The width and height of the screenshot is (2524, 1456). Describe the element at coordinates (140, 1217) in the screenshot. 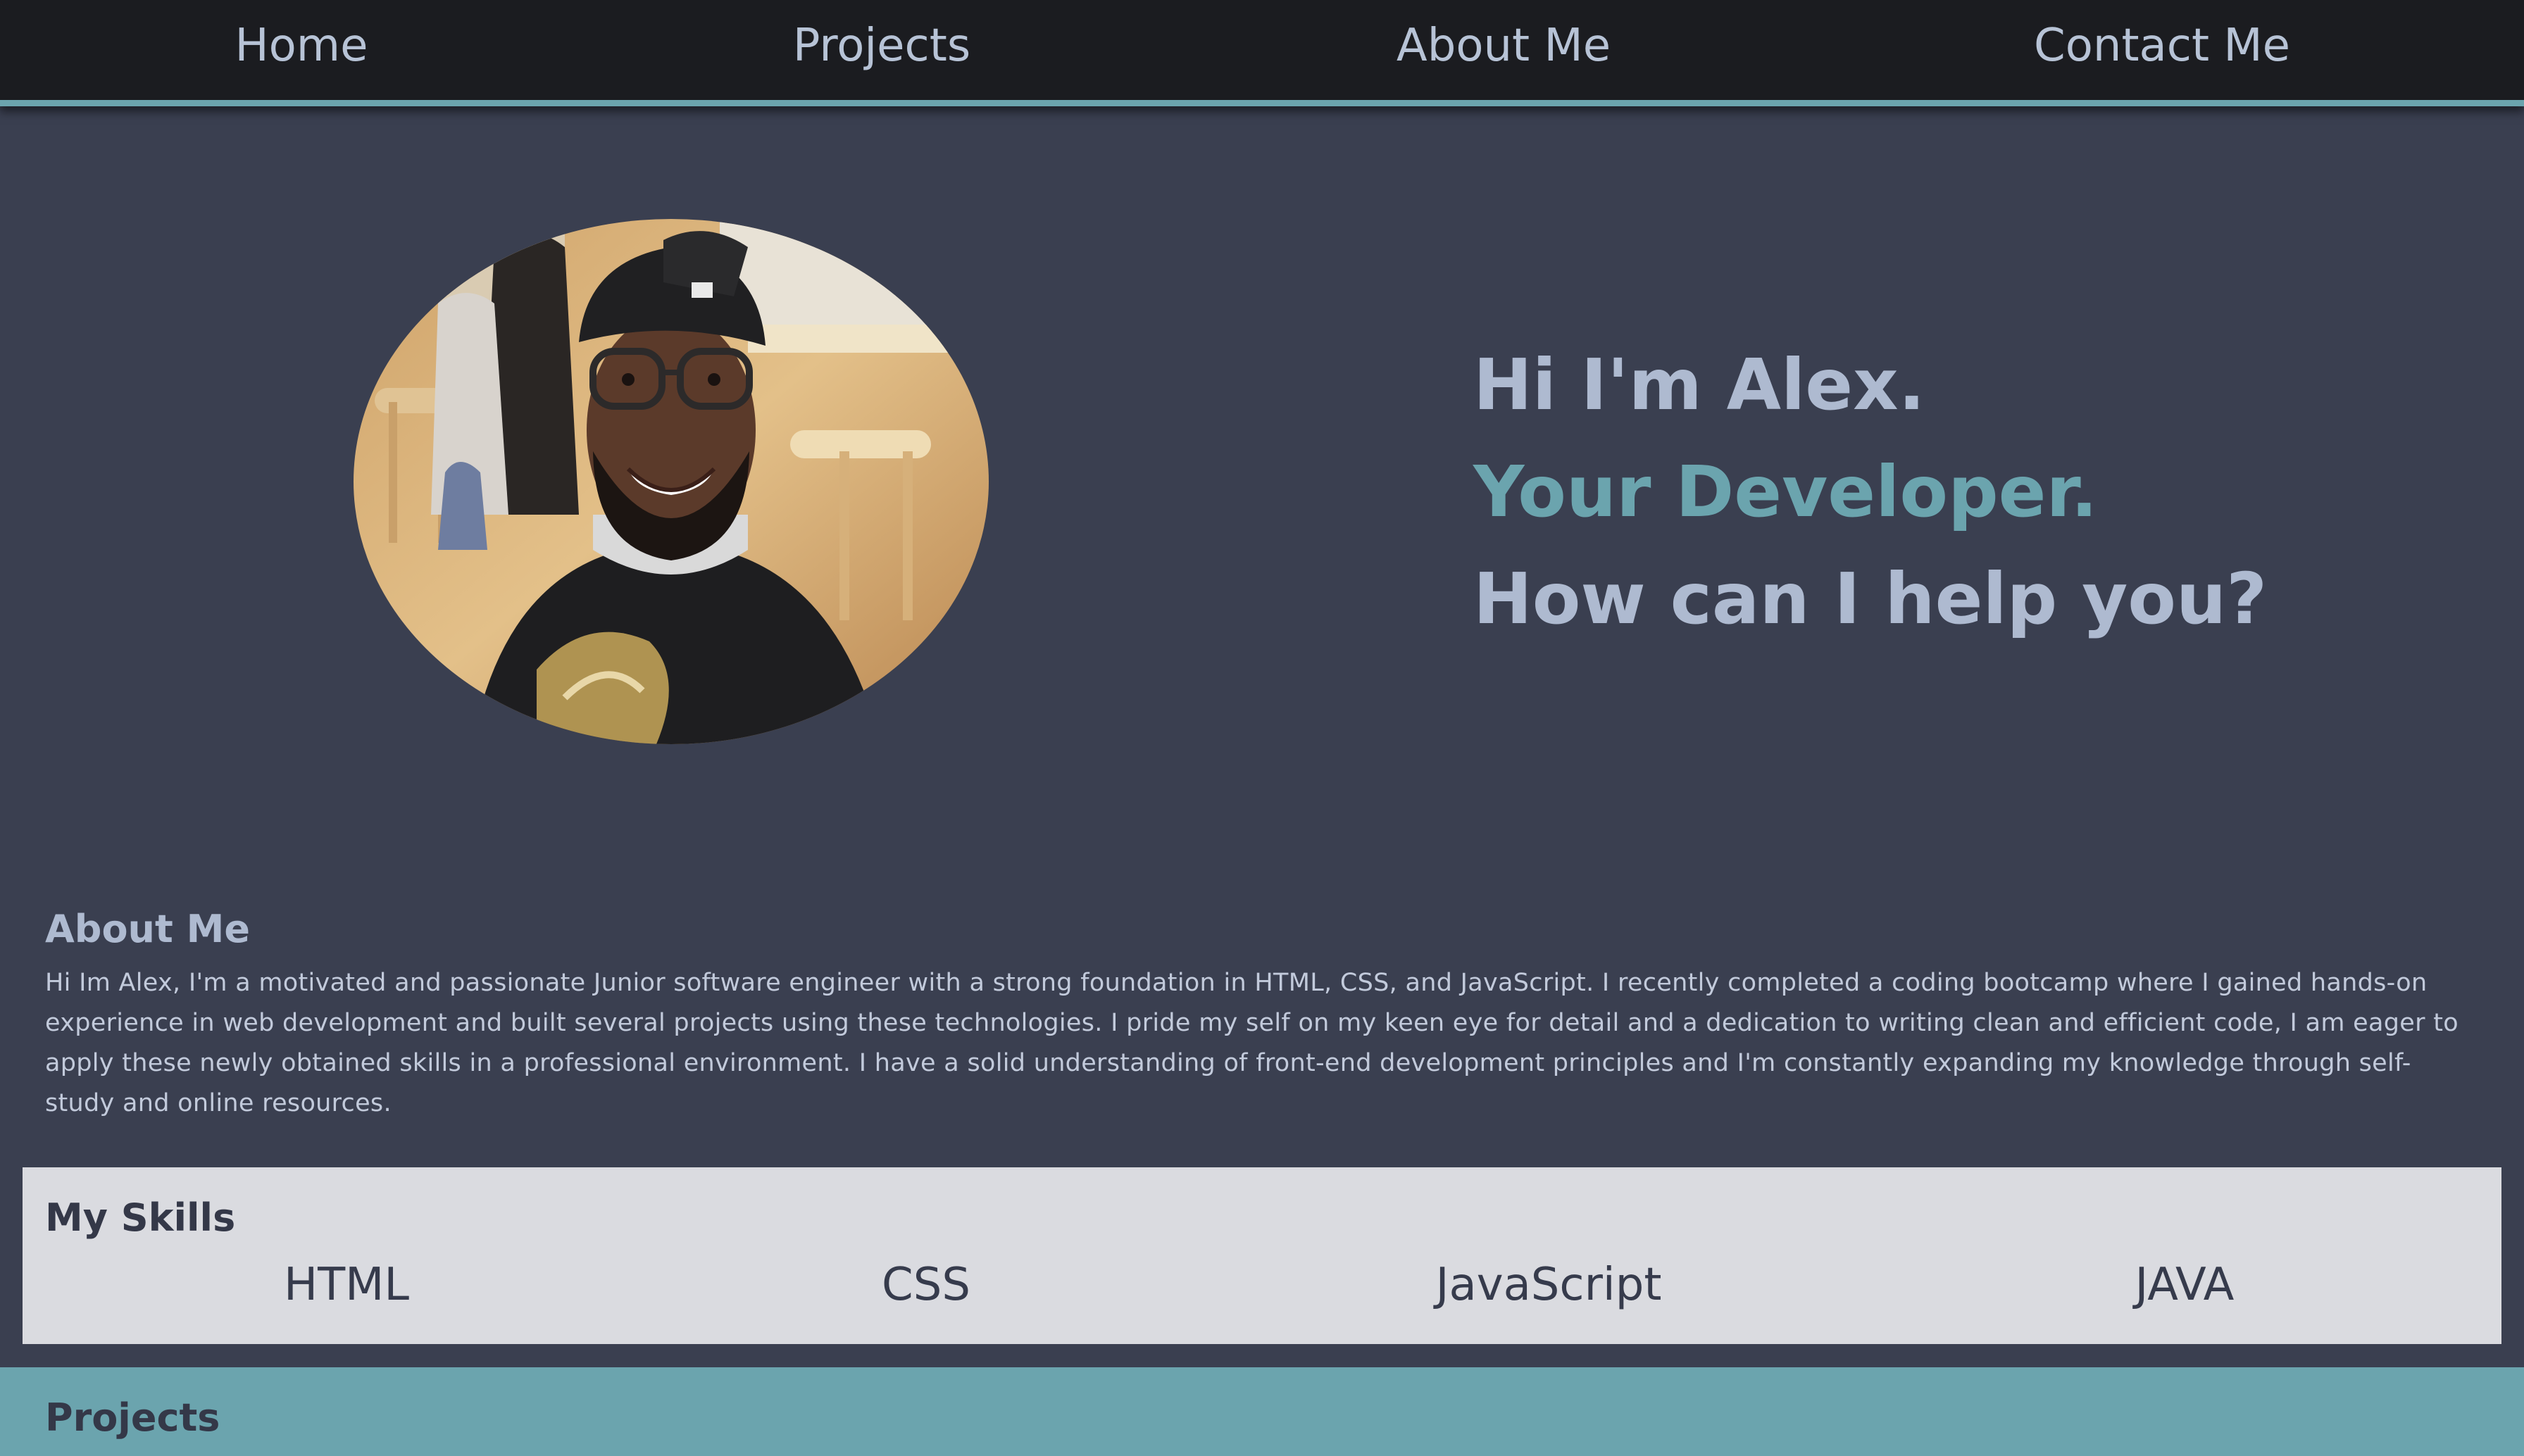

I see `skills-heading: My Skills` at that location.